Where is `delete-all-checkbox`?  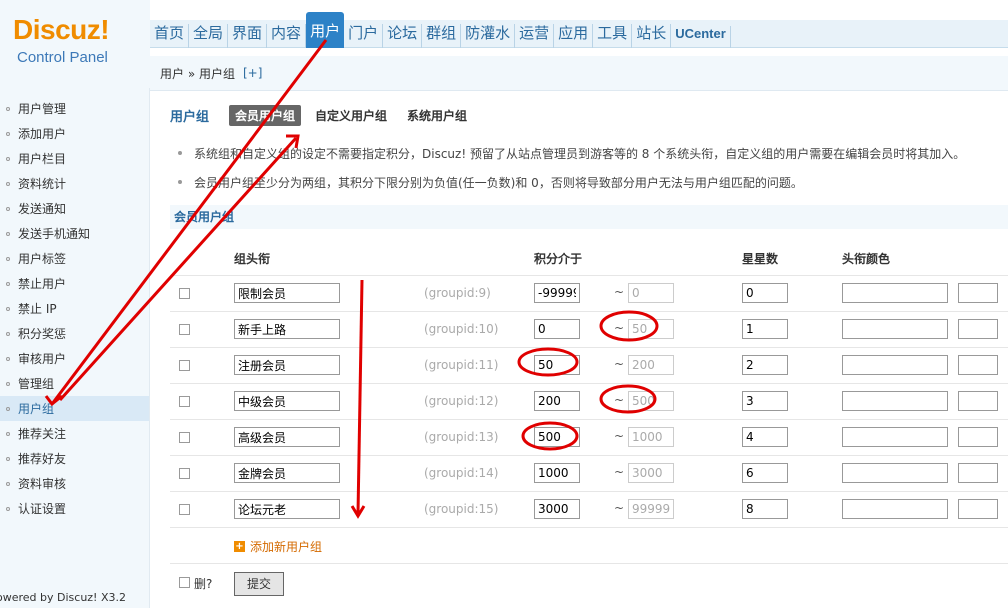
delete-all-checkbox is located at coordinates (184, 582).